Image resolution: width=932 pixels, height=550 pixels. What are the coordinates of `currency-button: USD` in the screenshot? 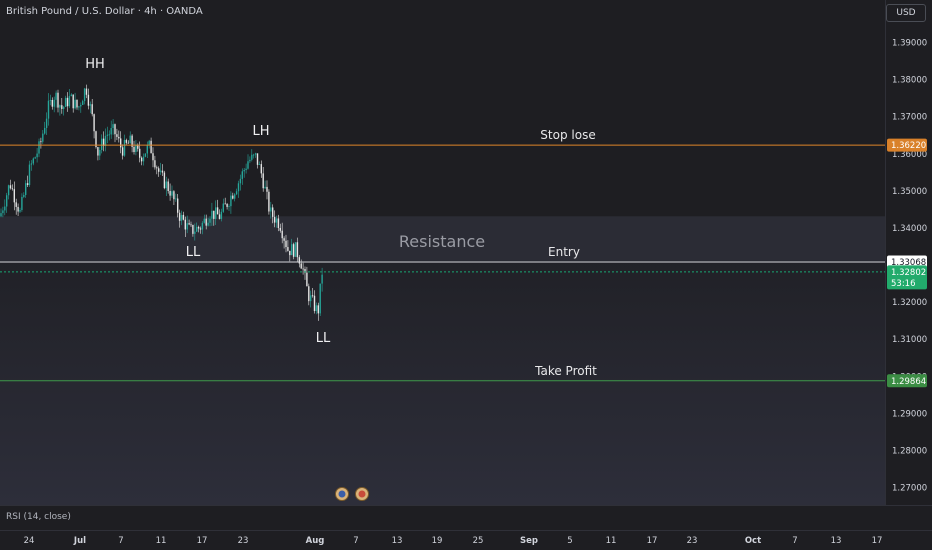 It's located at (906, 13).